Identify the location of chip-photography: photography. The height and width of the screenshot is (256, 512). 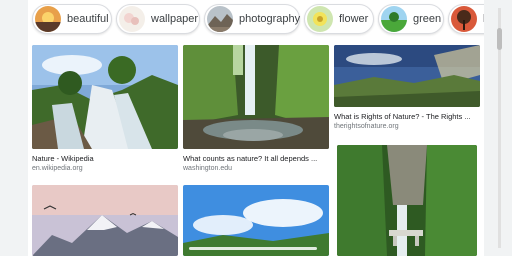
(252, 19).